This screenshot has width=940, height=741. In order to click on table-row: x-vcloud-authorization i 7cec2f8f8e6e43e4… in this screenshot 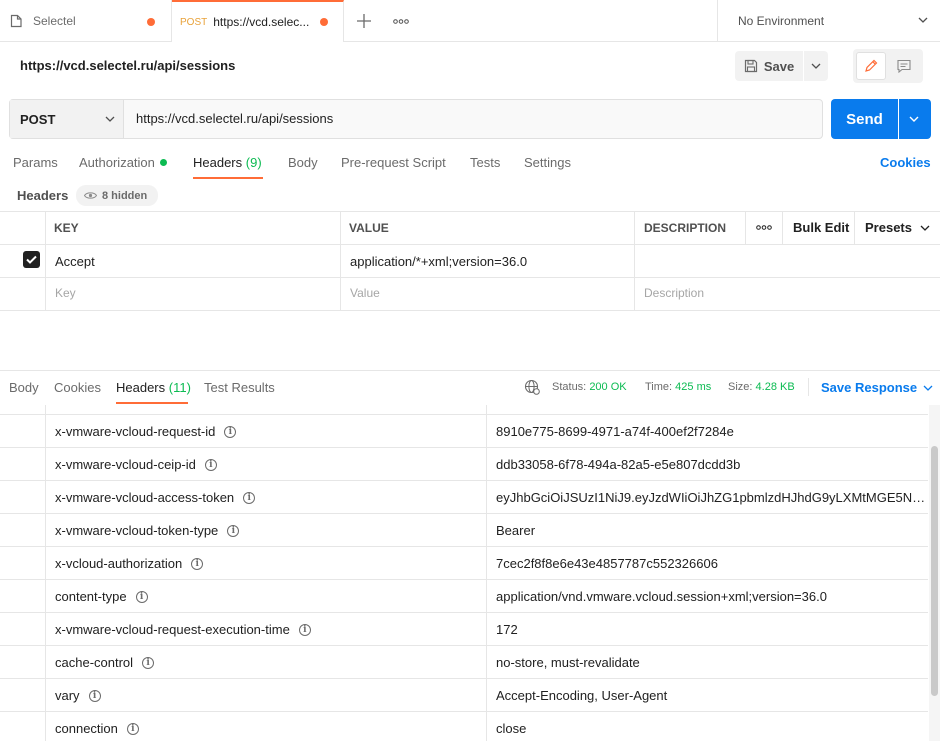, I will do `click(464, 563)`.